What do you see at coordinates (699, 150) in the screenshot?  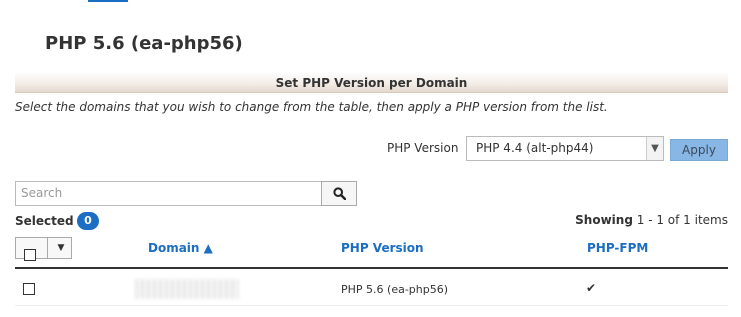 I see `apply-button: Apply` at bounding box center [699, 150].